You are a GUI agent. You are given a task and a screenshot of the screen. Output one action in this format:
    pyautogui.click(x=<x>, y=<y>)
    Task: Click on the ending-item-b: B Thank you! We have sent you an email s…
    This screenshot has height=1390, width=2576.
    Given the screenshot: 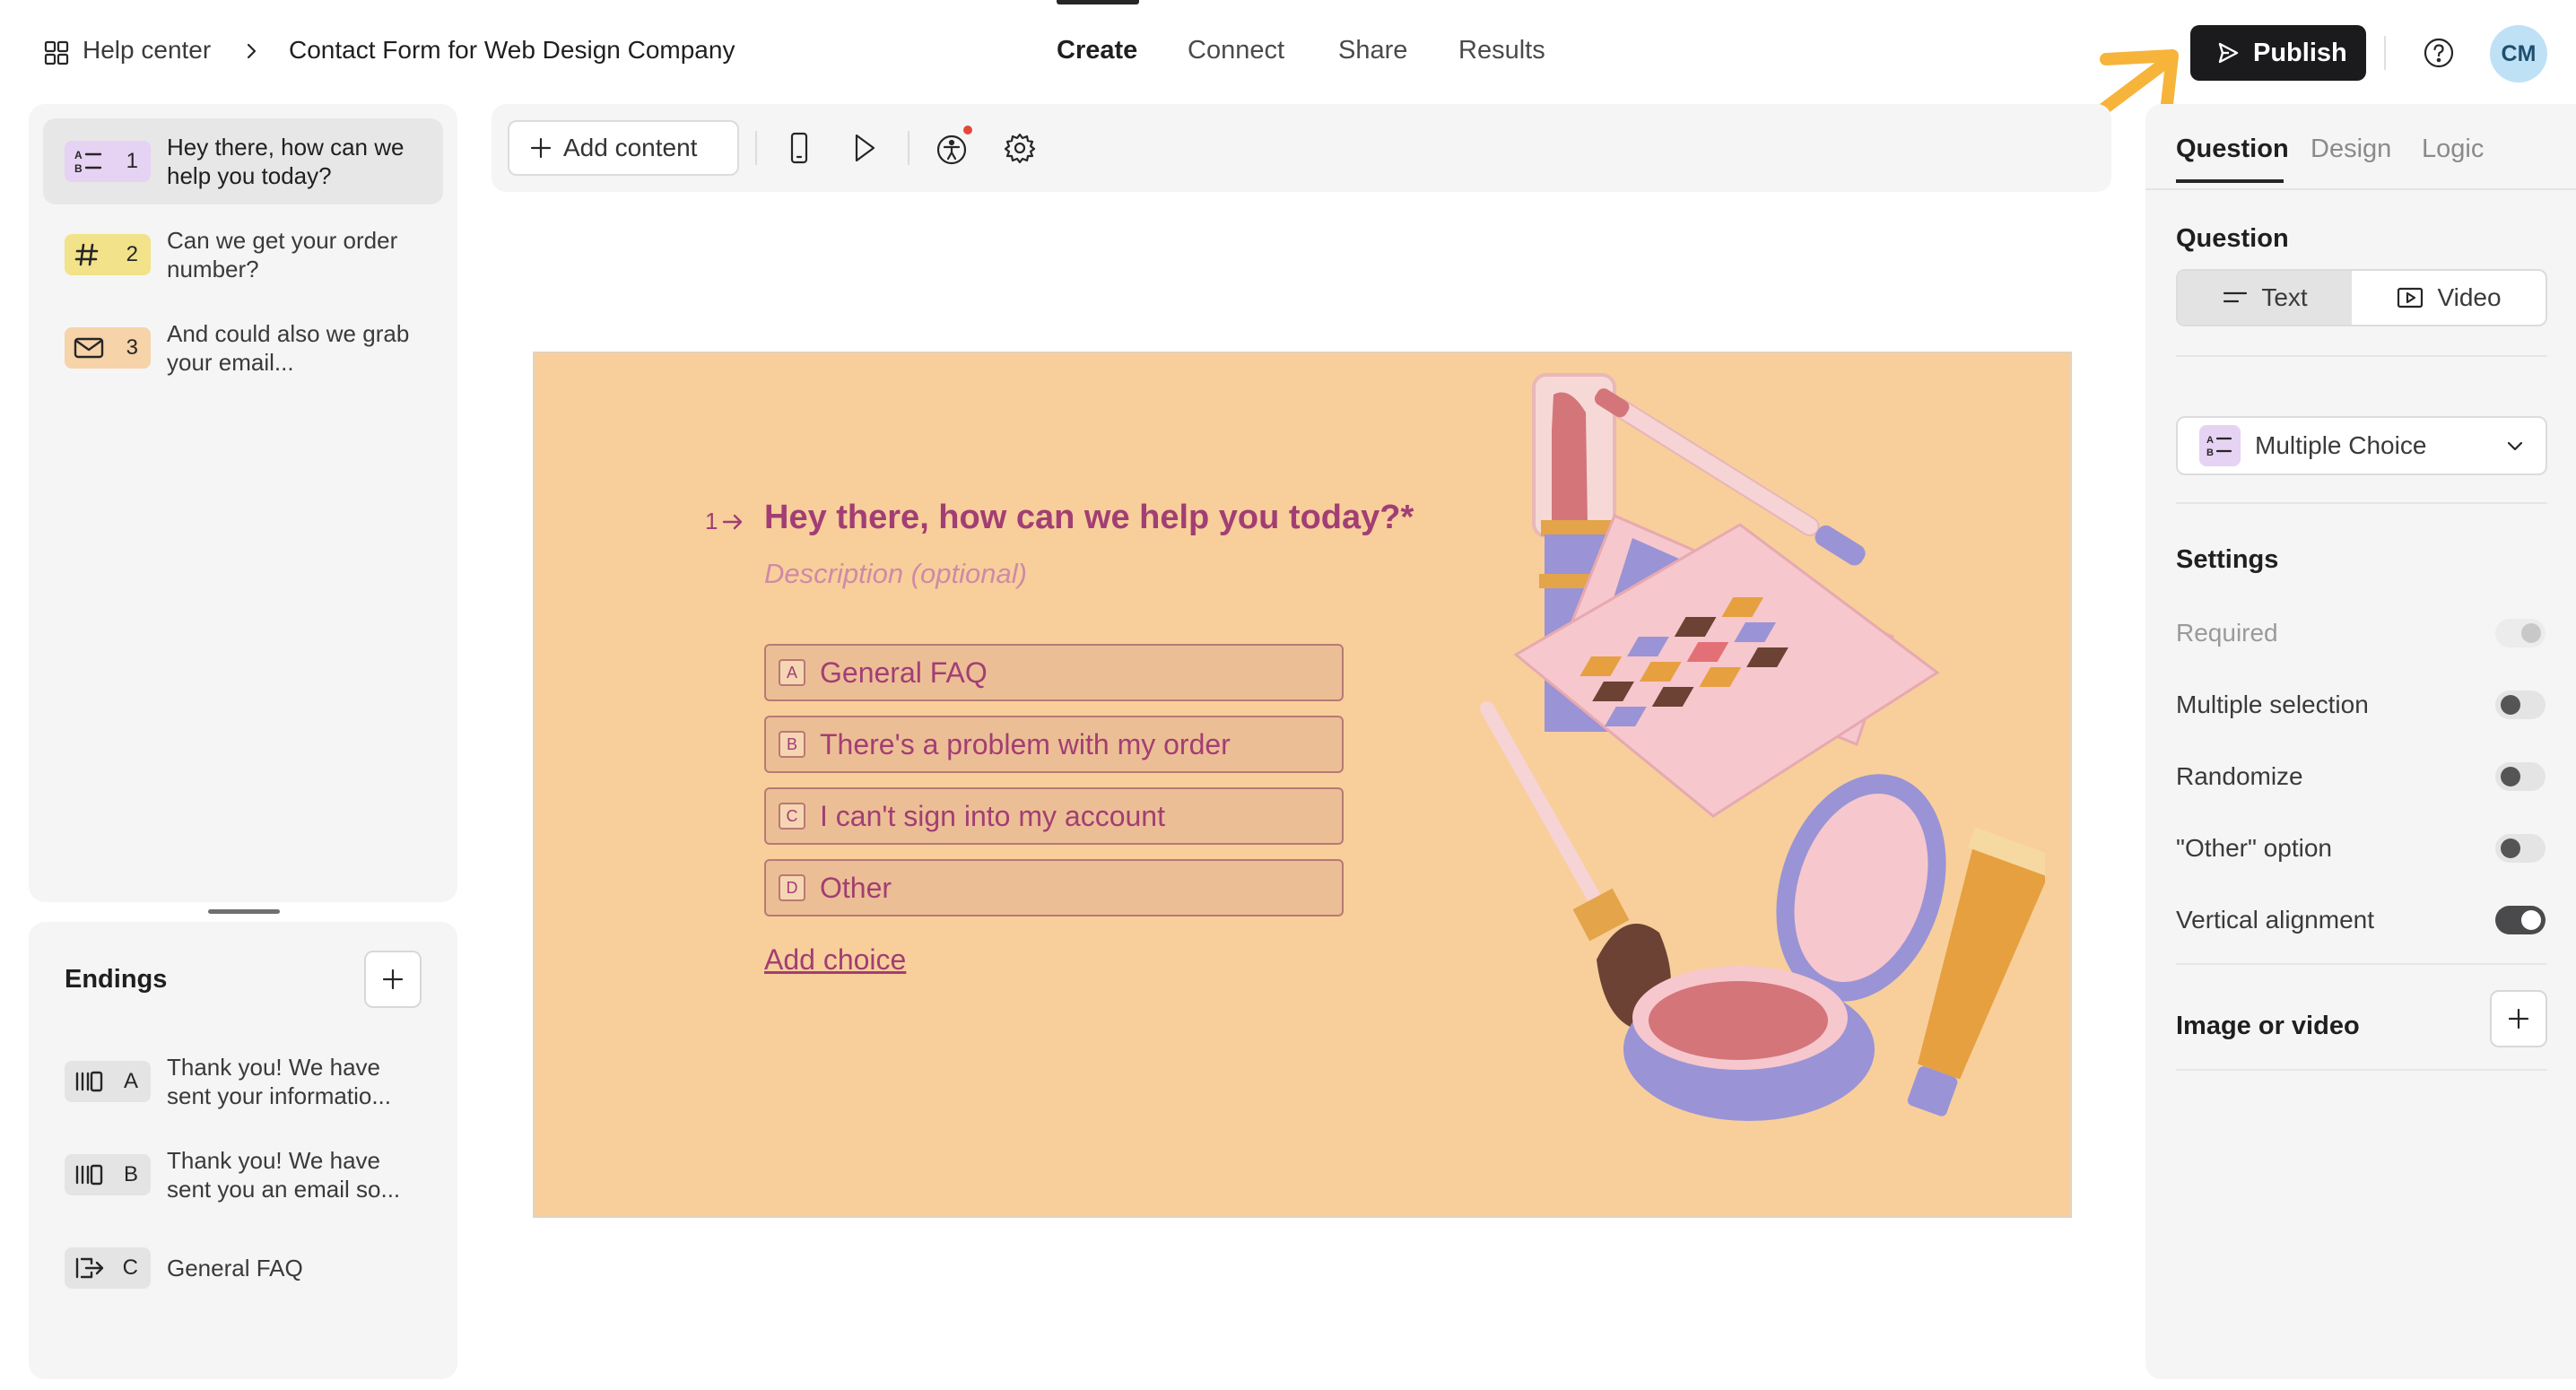 What is the action you would take?
    pyautogui.click(x=243, y=1175)
    